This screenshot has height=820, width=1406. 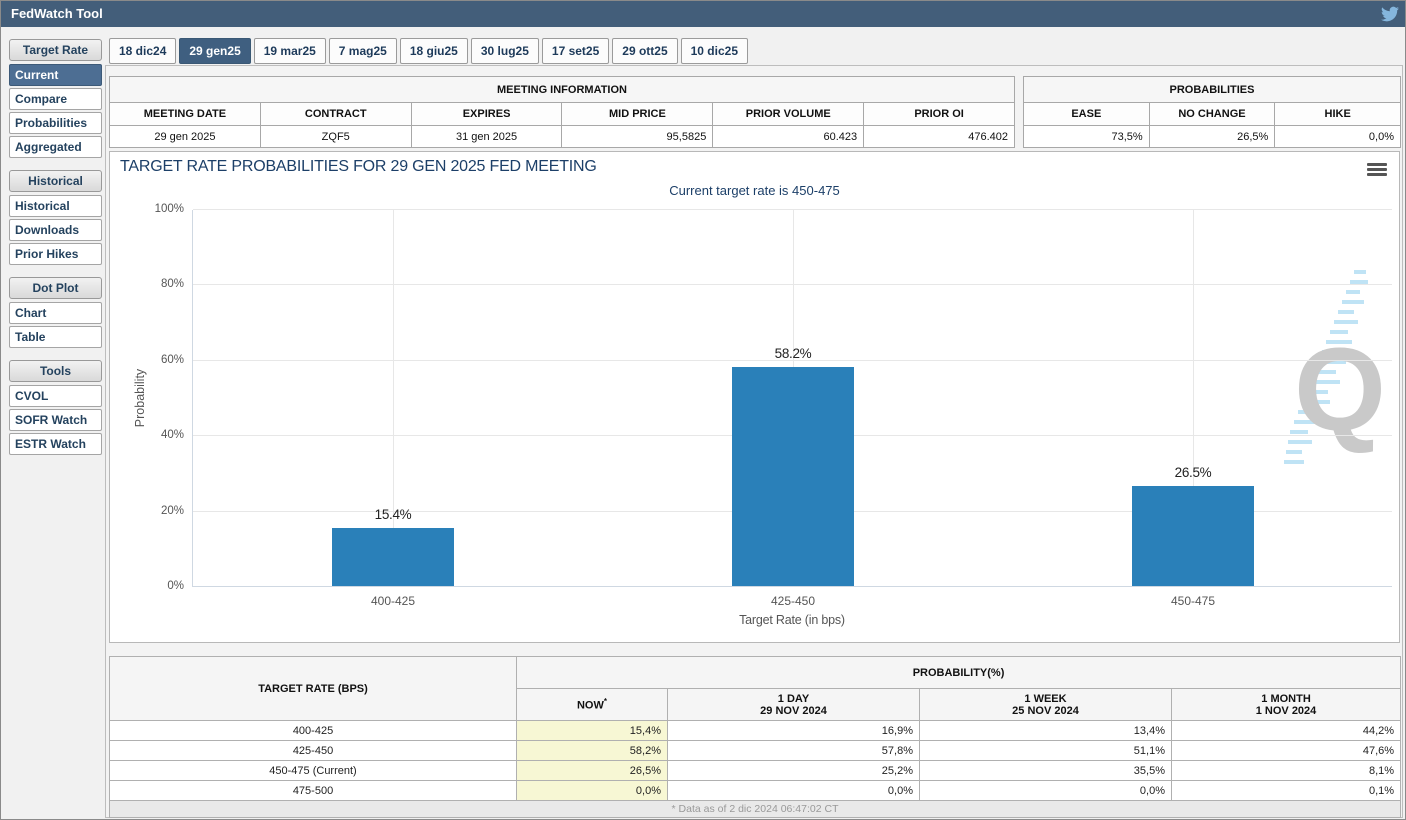 What do you see at coordinates (55, 217) in the screenshot?
I see `sidebar-section-historical: Historical Historical Downloads Prior Hikes` at bounding box center [55, 217].